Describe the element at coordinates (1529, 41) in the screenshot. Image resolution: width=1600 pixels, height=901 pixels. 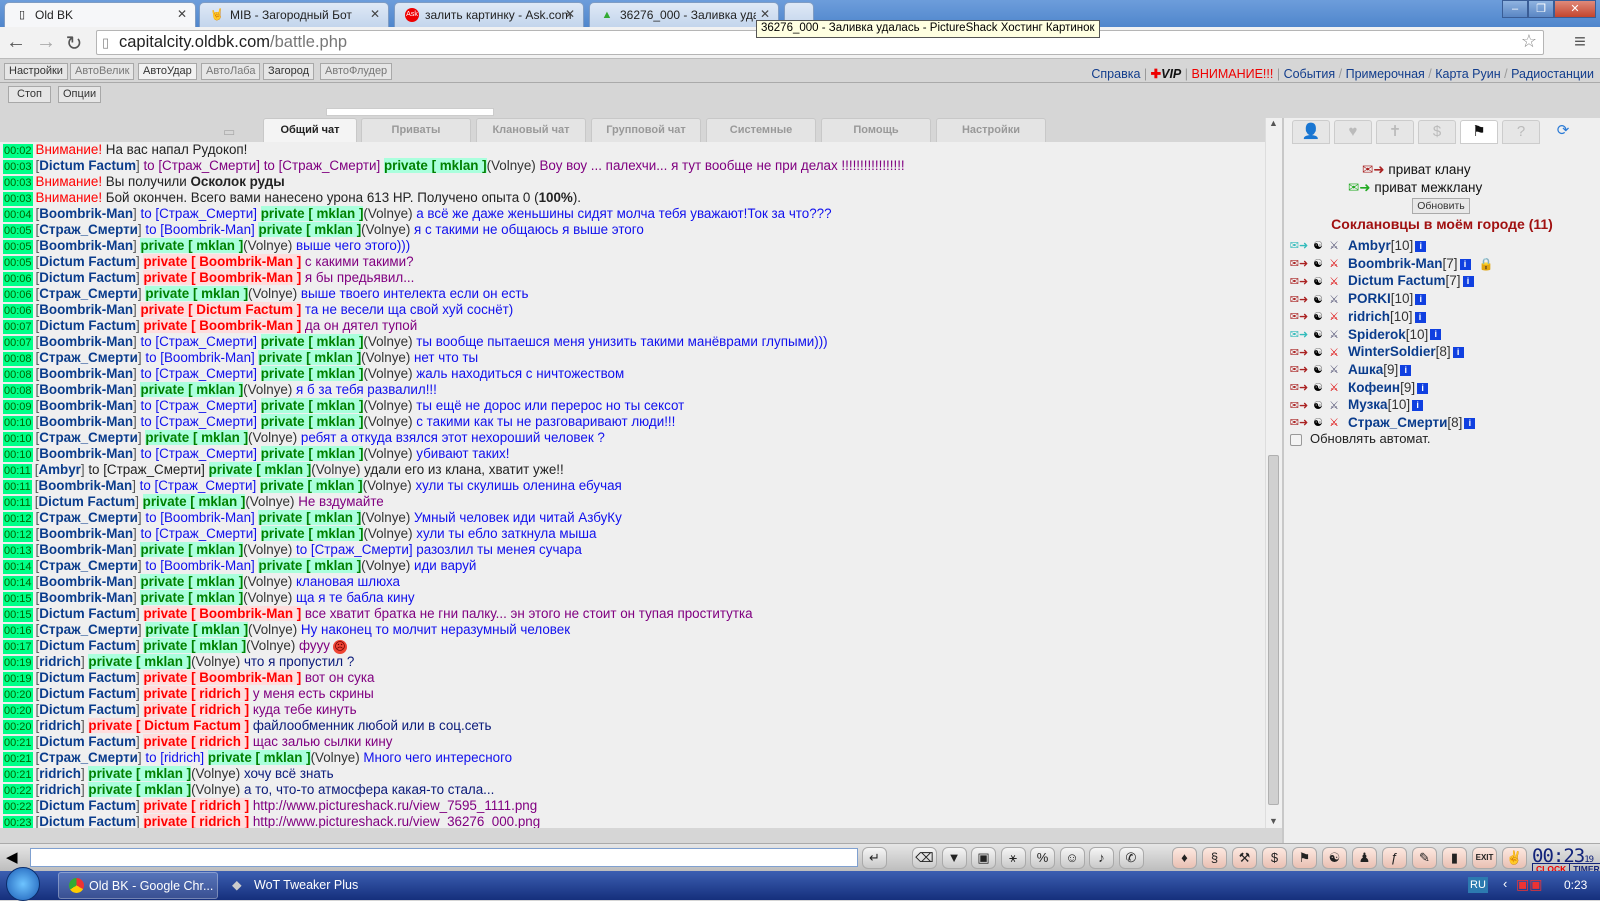
I see `bookmark-star-icon: ☆` at that location.